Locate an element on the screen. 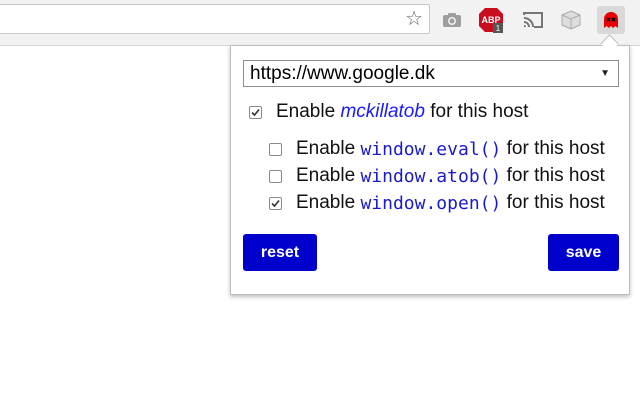 This screenshot has width=640, height=400. enable-eval-row: Enable window.eval() for this host is located at coordinates (437, 149).